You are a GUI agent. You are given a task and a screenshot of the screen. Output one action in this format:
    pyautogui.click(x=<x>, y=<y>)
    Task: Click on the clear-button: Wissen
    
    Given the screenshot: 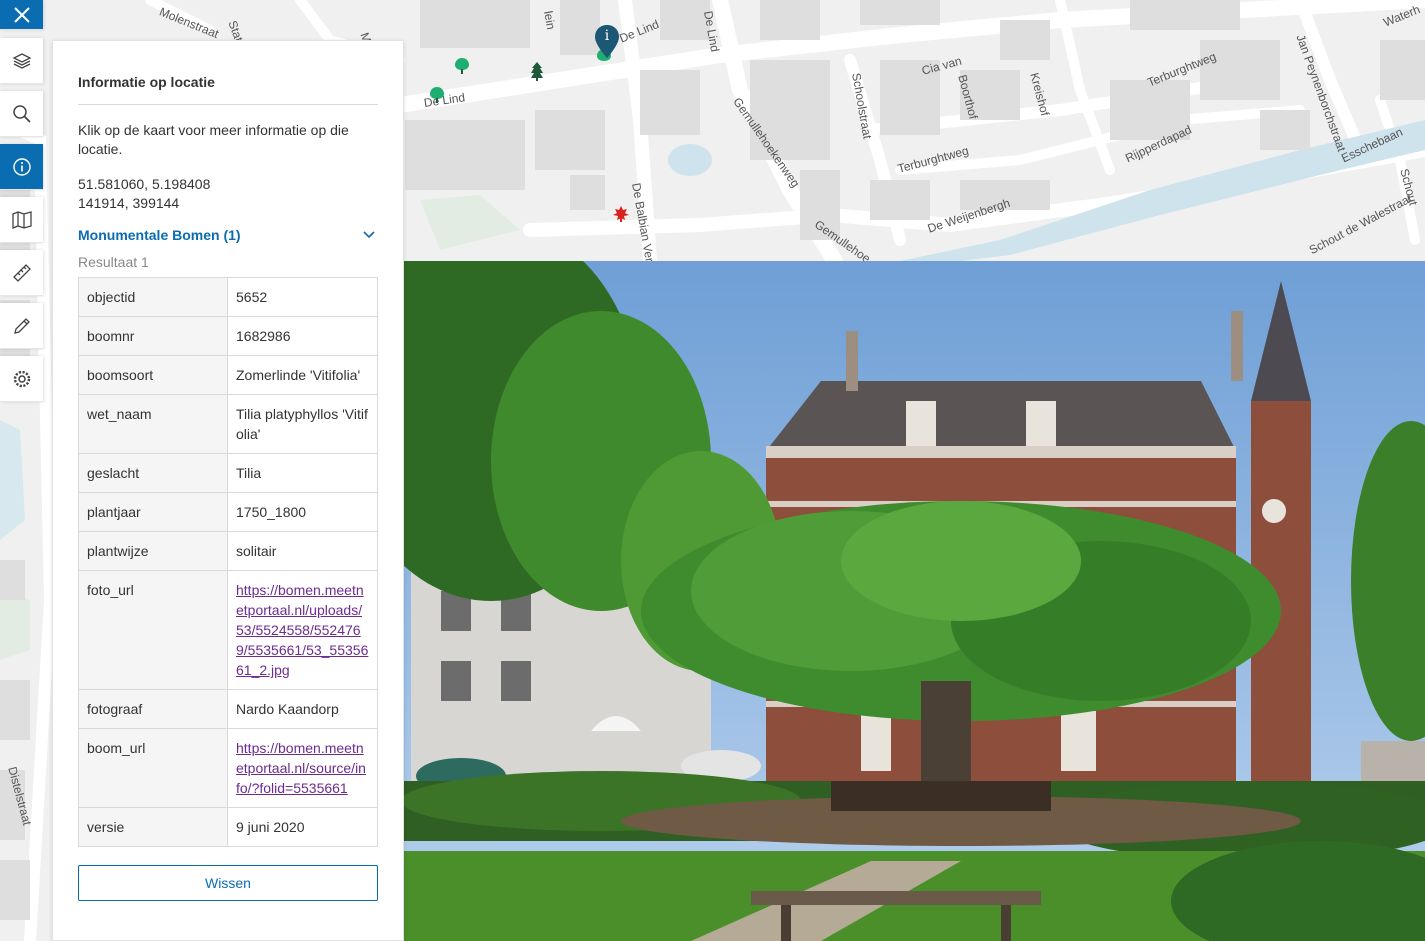 What is the action you would take?
    pyautogui.click(x=228, y=883)
    